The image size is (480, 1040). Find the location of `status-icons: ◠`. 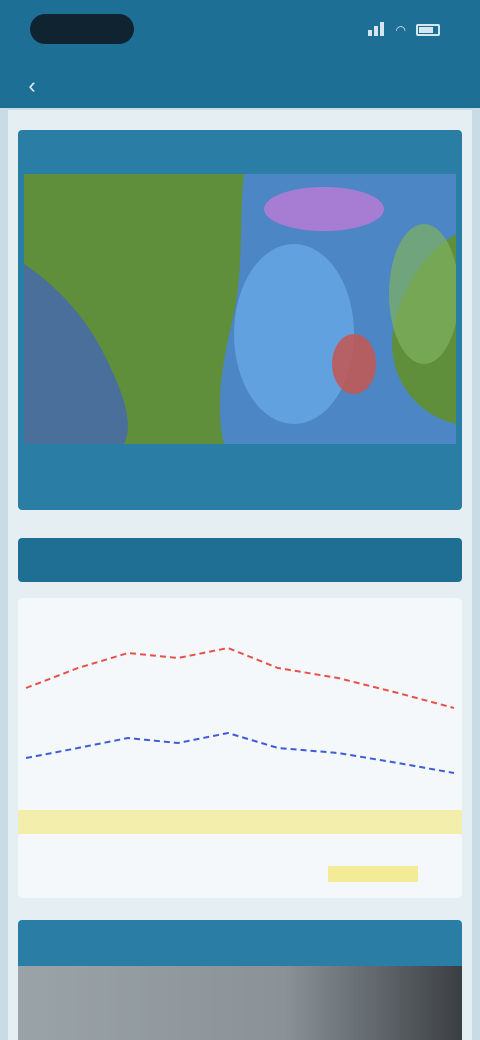

status-icons: ◠ is located at coordinates (408, 30).